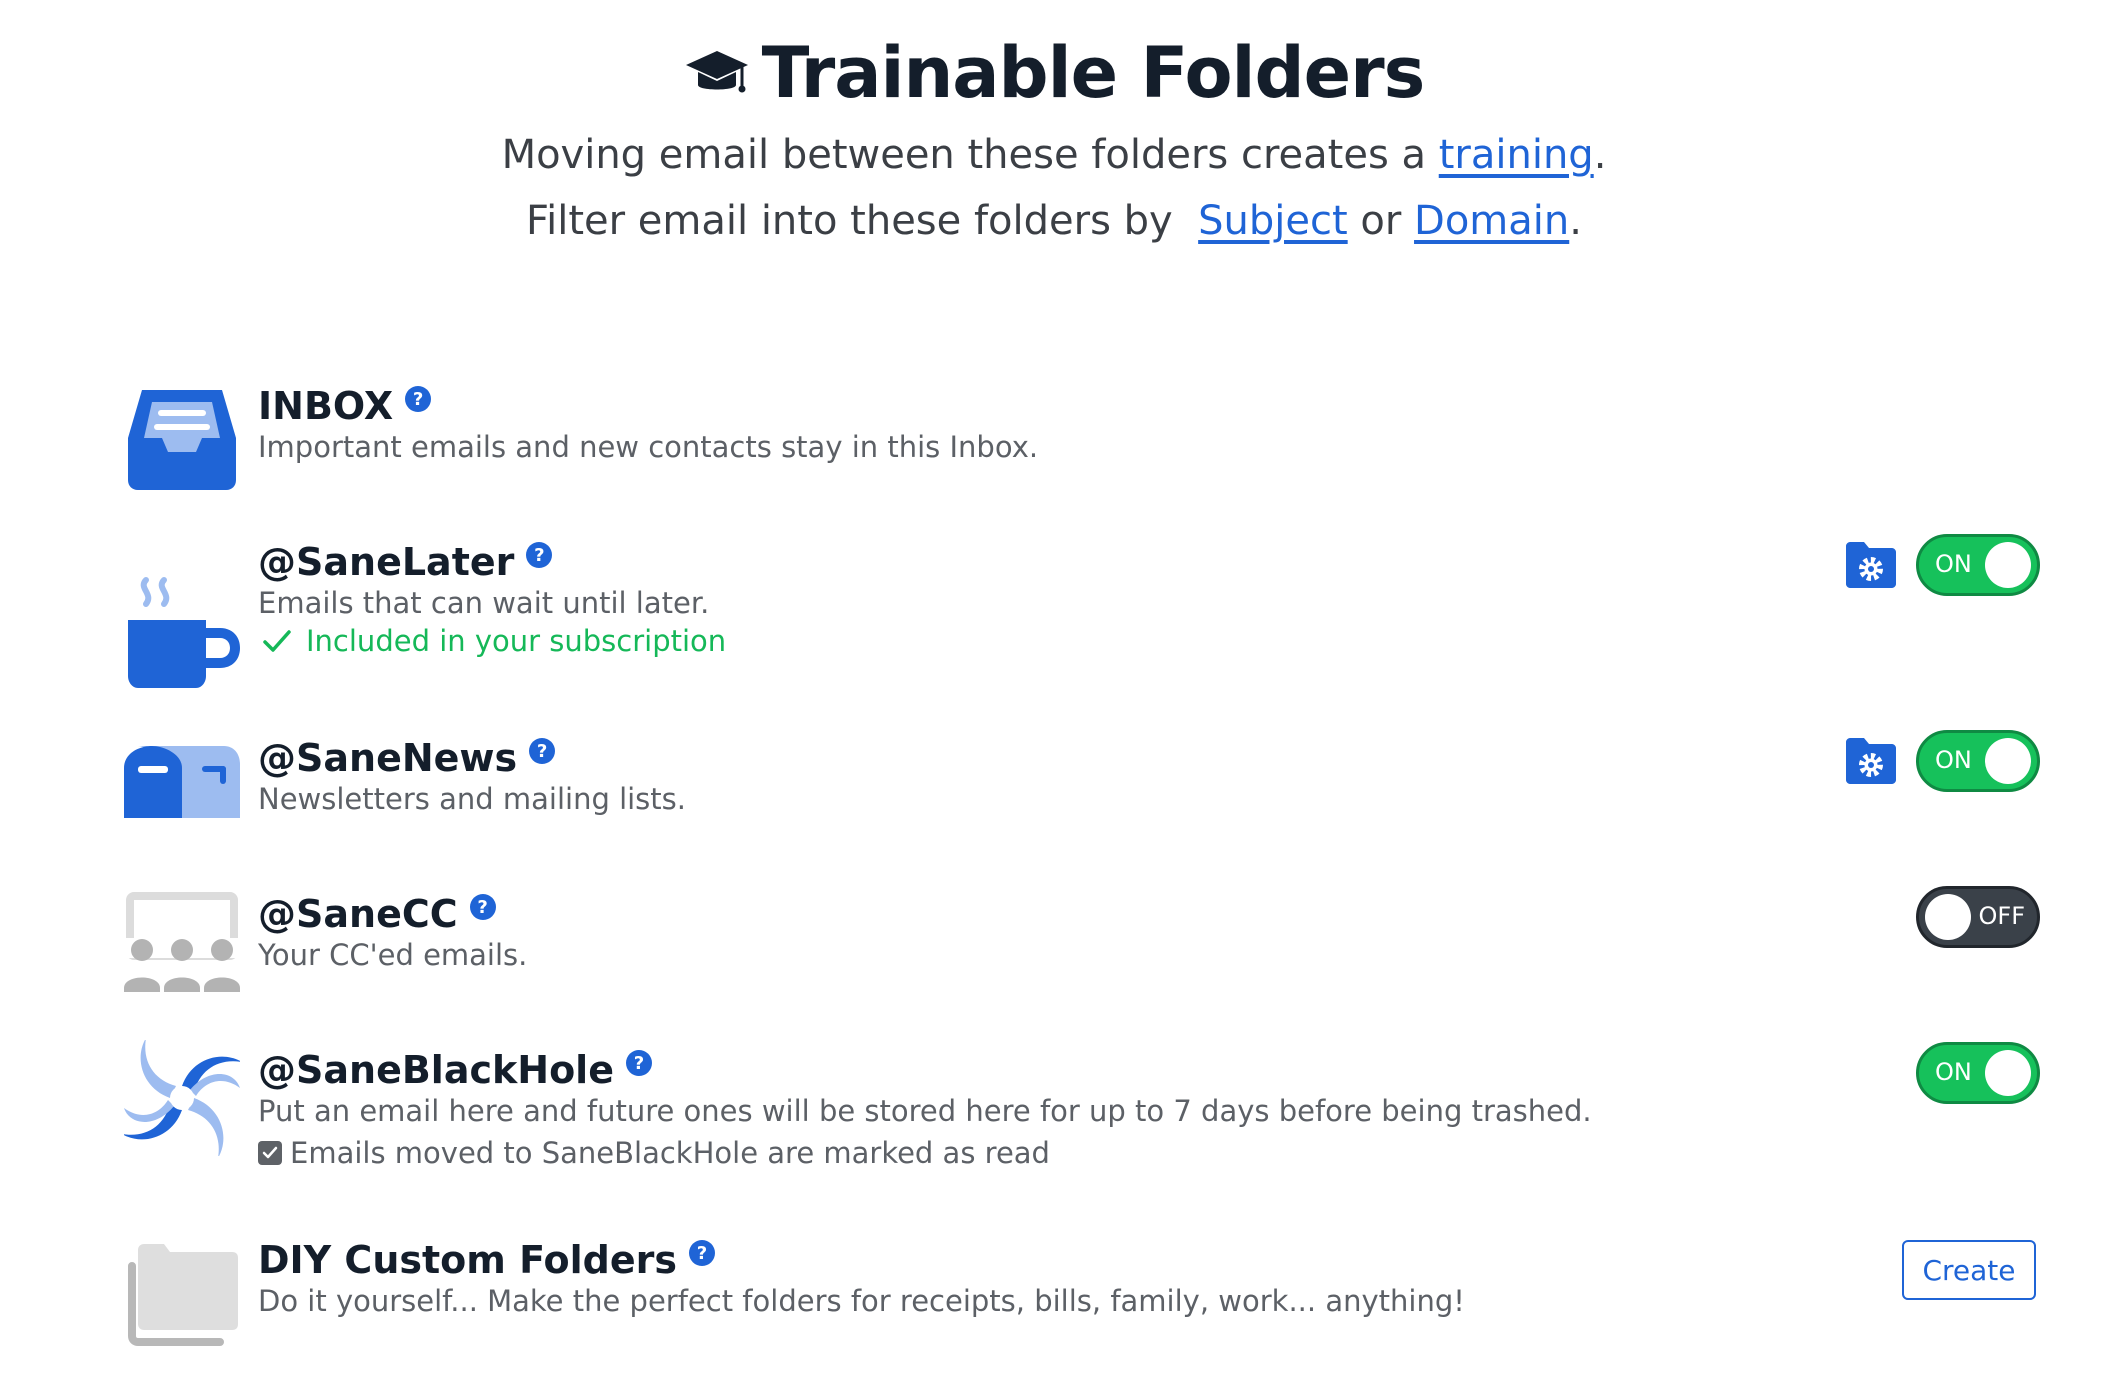 This screenshot has height=1390, width=2108. I want to click on page-title: Trainable Folders, so click(1054, 73).